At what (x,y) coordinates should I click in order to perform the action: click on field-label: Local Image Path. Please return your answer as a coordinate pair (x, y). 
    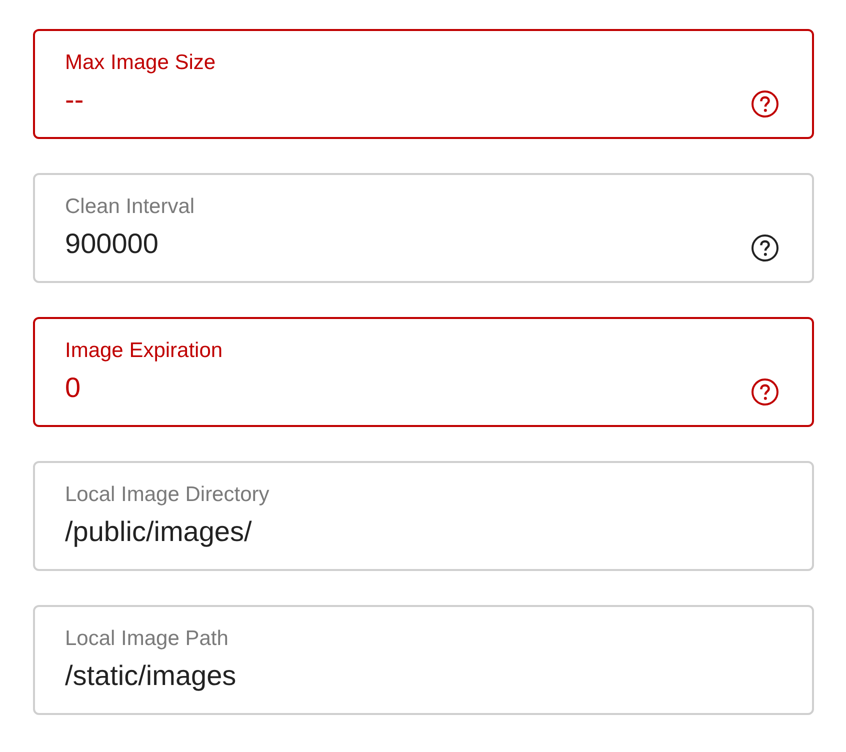
    Looking at the image, I should click on (147, 639).